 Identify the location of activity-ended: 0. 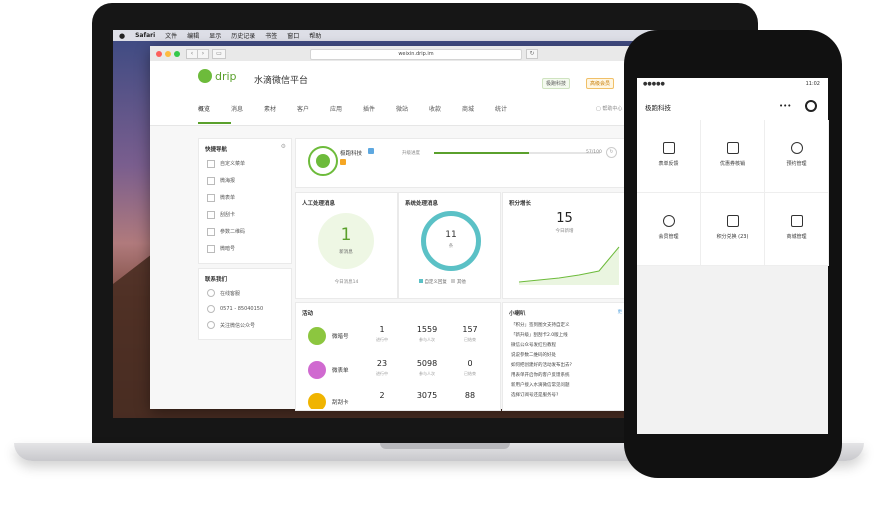
(470, 363).